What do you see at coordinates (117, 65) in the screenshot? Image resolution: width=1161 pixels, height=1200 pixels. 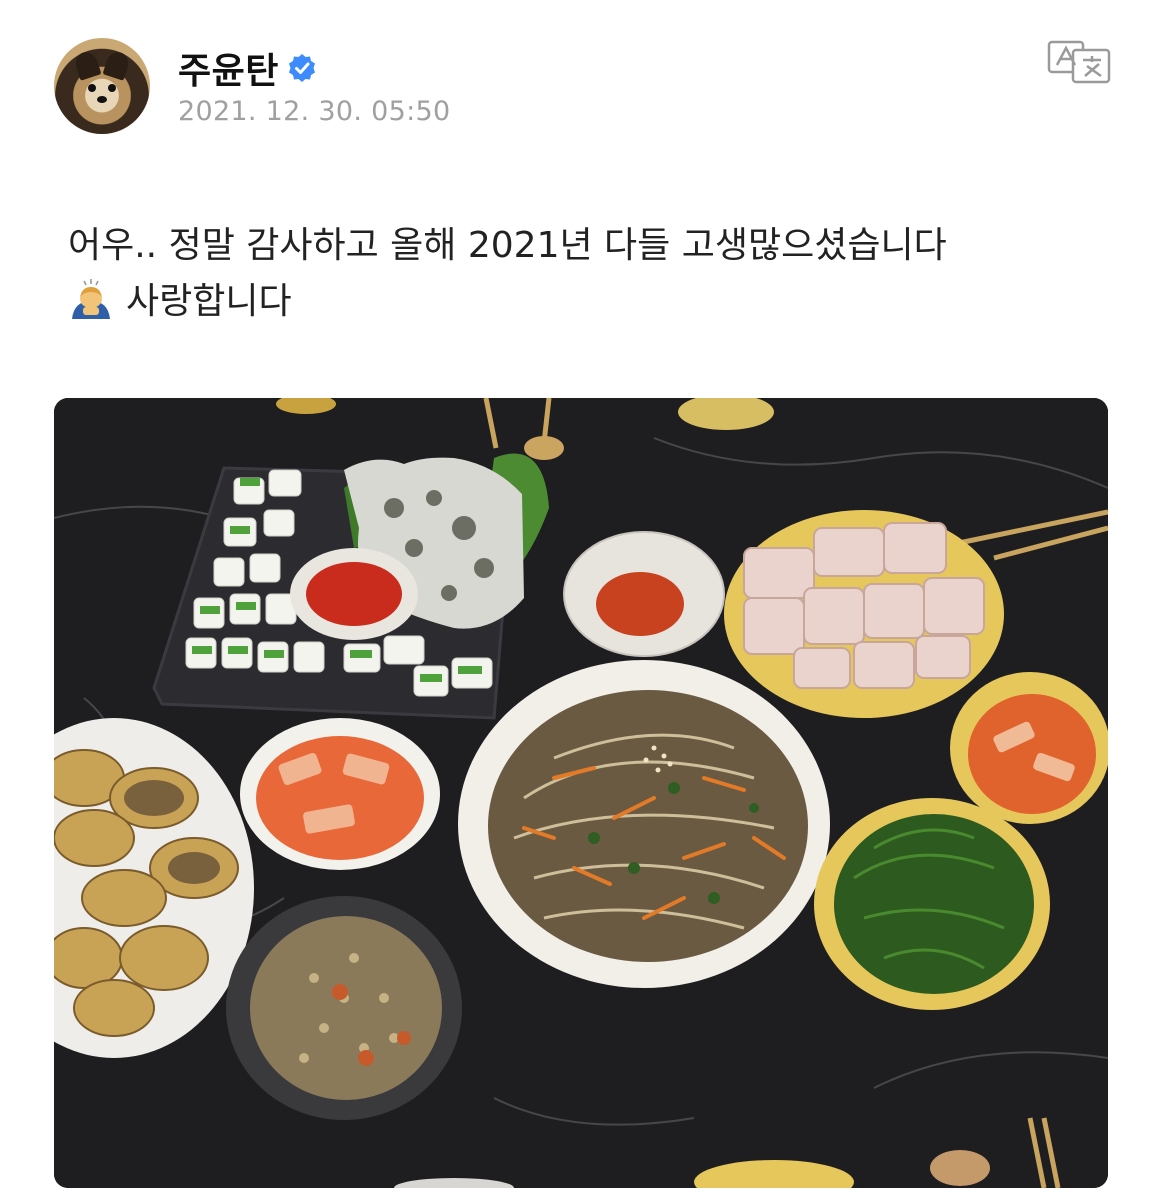 I see `avatar-ear-right` at bounding box center [117, 65].